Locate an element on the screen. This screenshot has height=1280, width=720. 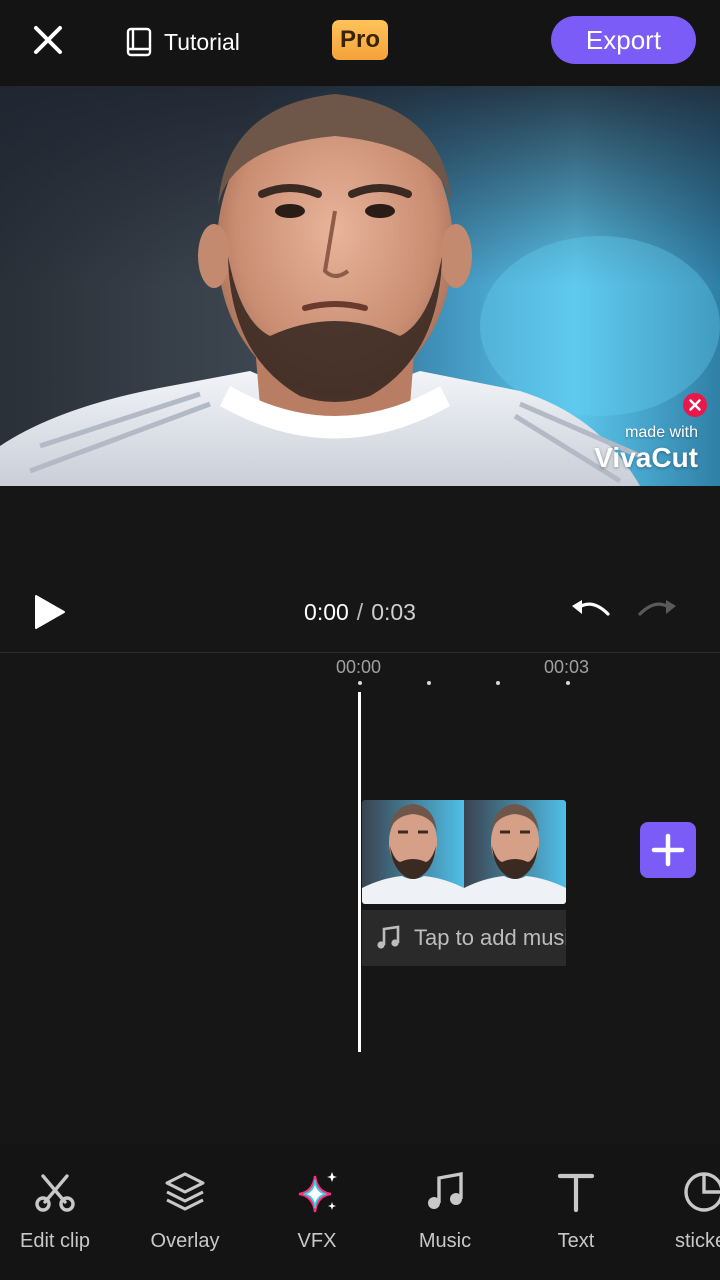
clip-thumbnails is located at coordinates (464, 852).